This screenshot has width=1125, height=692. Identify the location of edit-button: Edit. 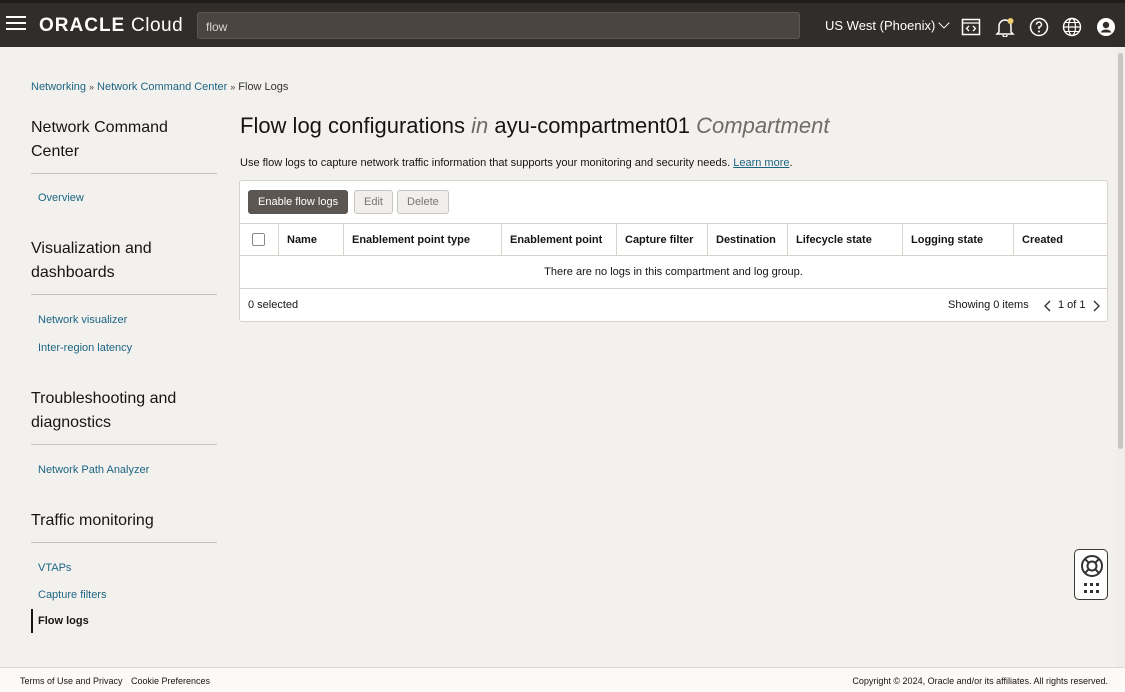
(373, 202).